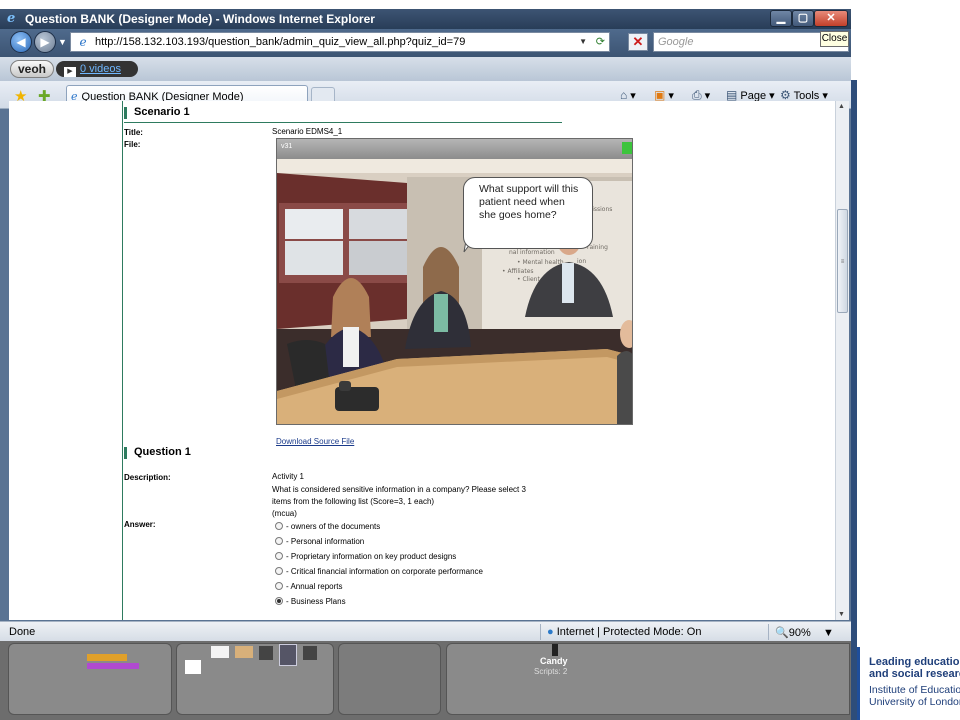  What do you see at coordinates (287, 146) in the screenshot?
I see `media-version: v31` at bounding box center [287, 146].